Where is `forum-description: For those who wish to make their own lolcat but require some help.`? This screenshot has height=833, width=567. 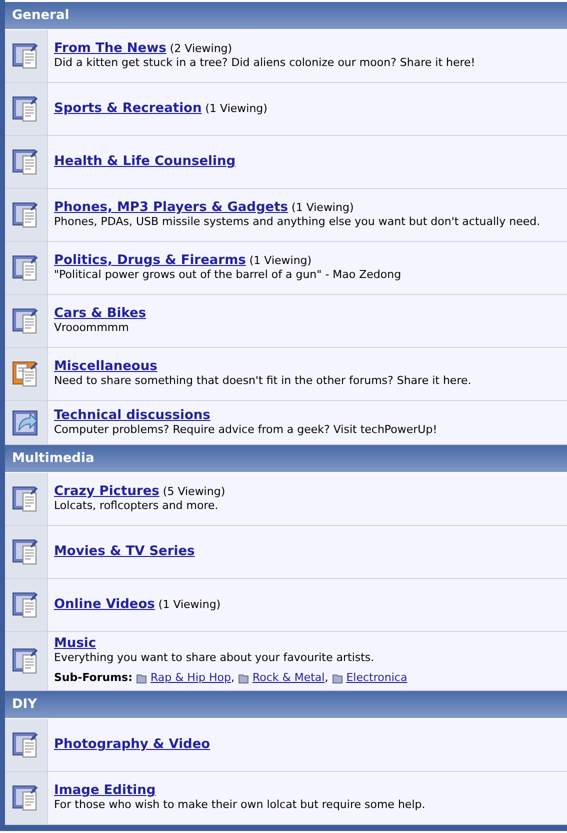 forum-description: For those who wish to make their own lolcat but require some help. is located at coordinates (240, 805).